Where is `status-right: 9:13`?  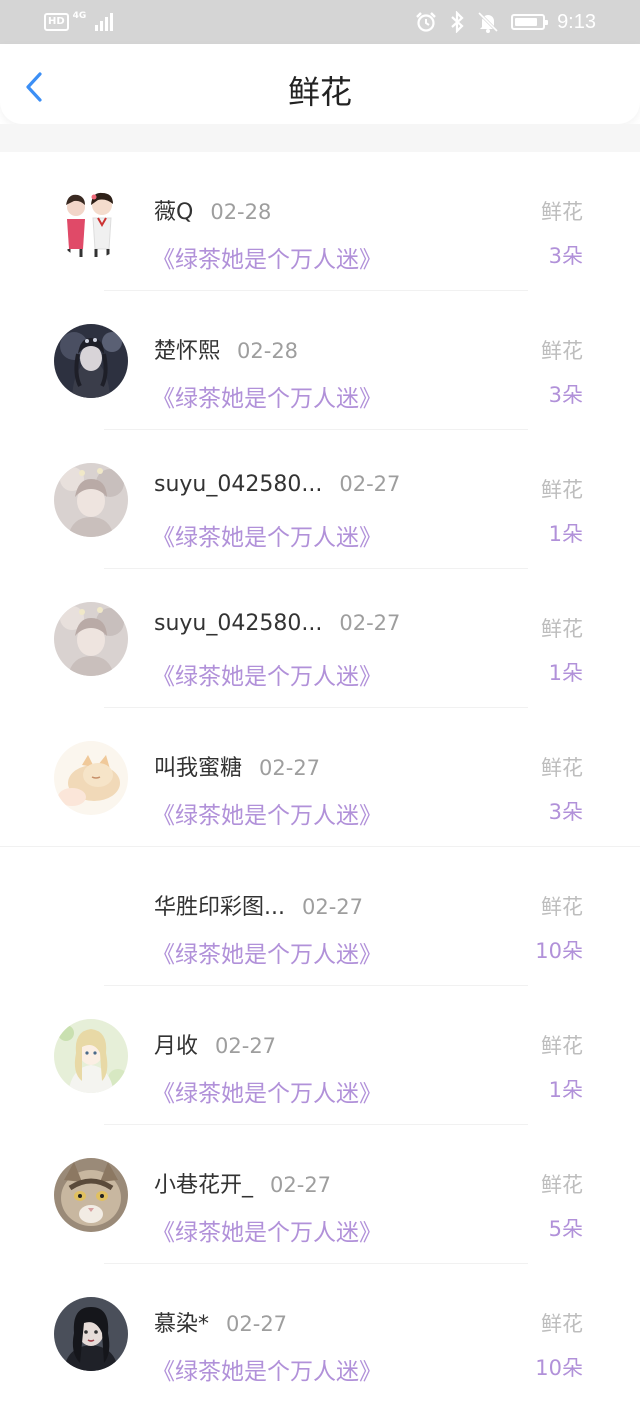
status-right: 9:13 is located at coordinates (505, 22).